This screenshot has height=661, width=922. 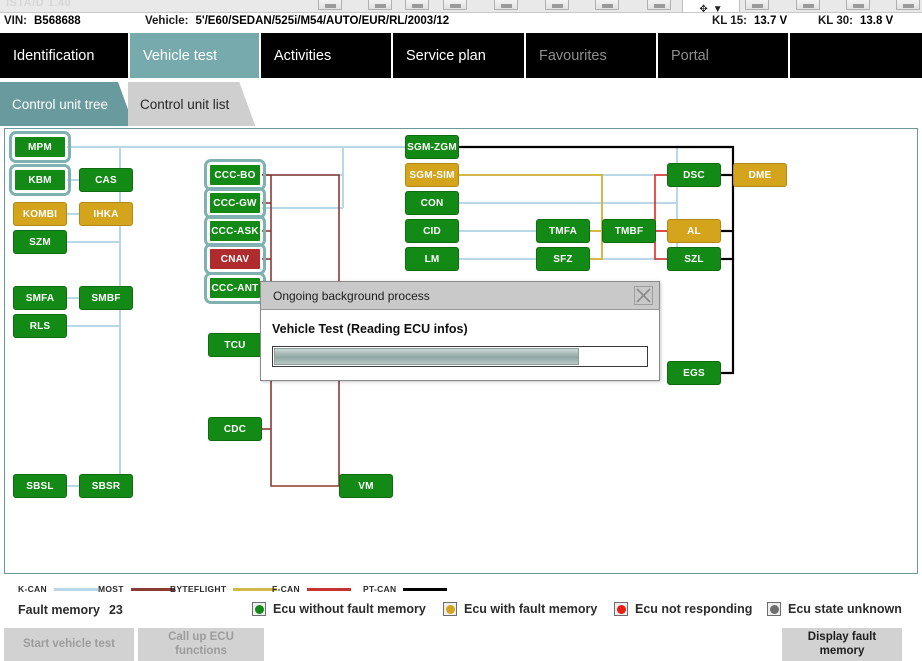 I want to click on ecu-node-con: CON, so click(x=432, y=203).